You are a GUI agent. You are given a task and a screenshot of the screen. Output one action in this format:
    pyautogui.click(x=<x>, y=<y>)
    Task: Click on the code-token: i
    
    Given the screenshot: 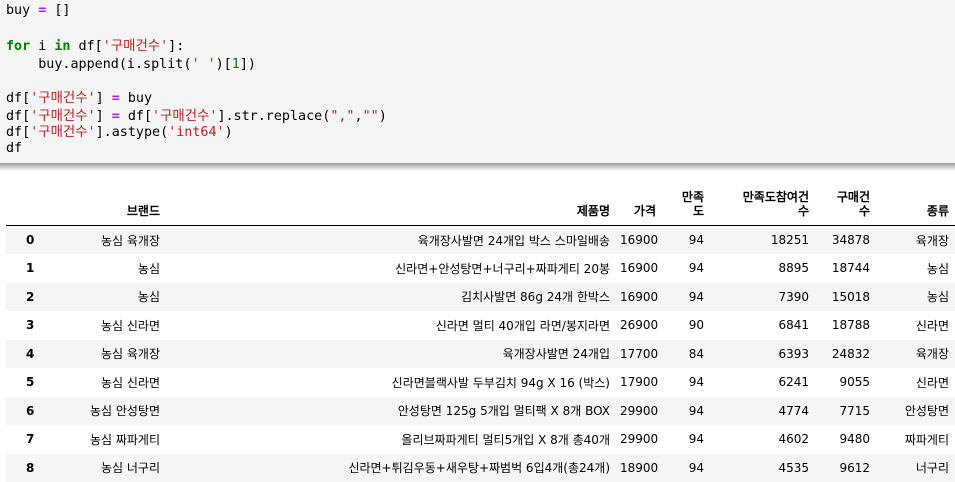 What is the action you would take?
    pyautogui.click(x=42, y=46)
    